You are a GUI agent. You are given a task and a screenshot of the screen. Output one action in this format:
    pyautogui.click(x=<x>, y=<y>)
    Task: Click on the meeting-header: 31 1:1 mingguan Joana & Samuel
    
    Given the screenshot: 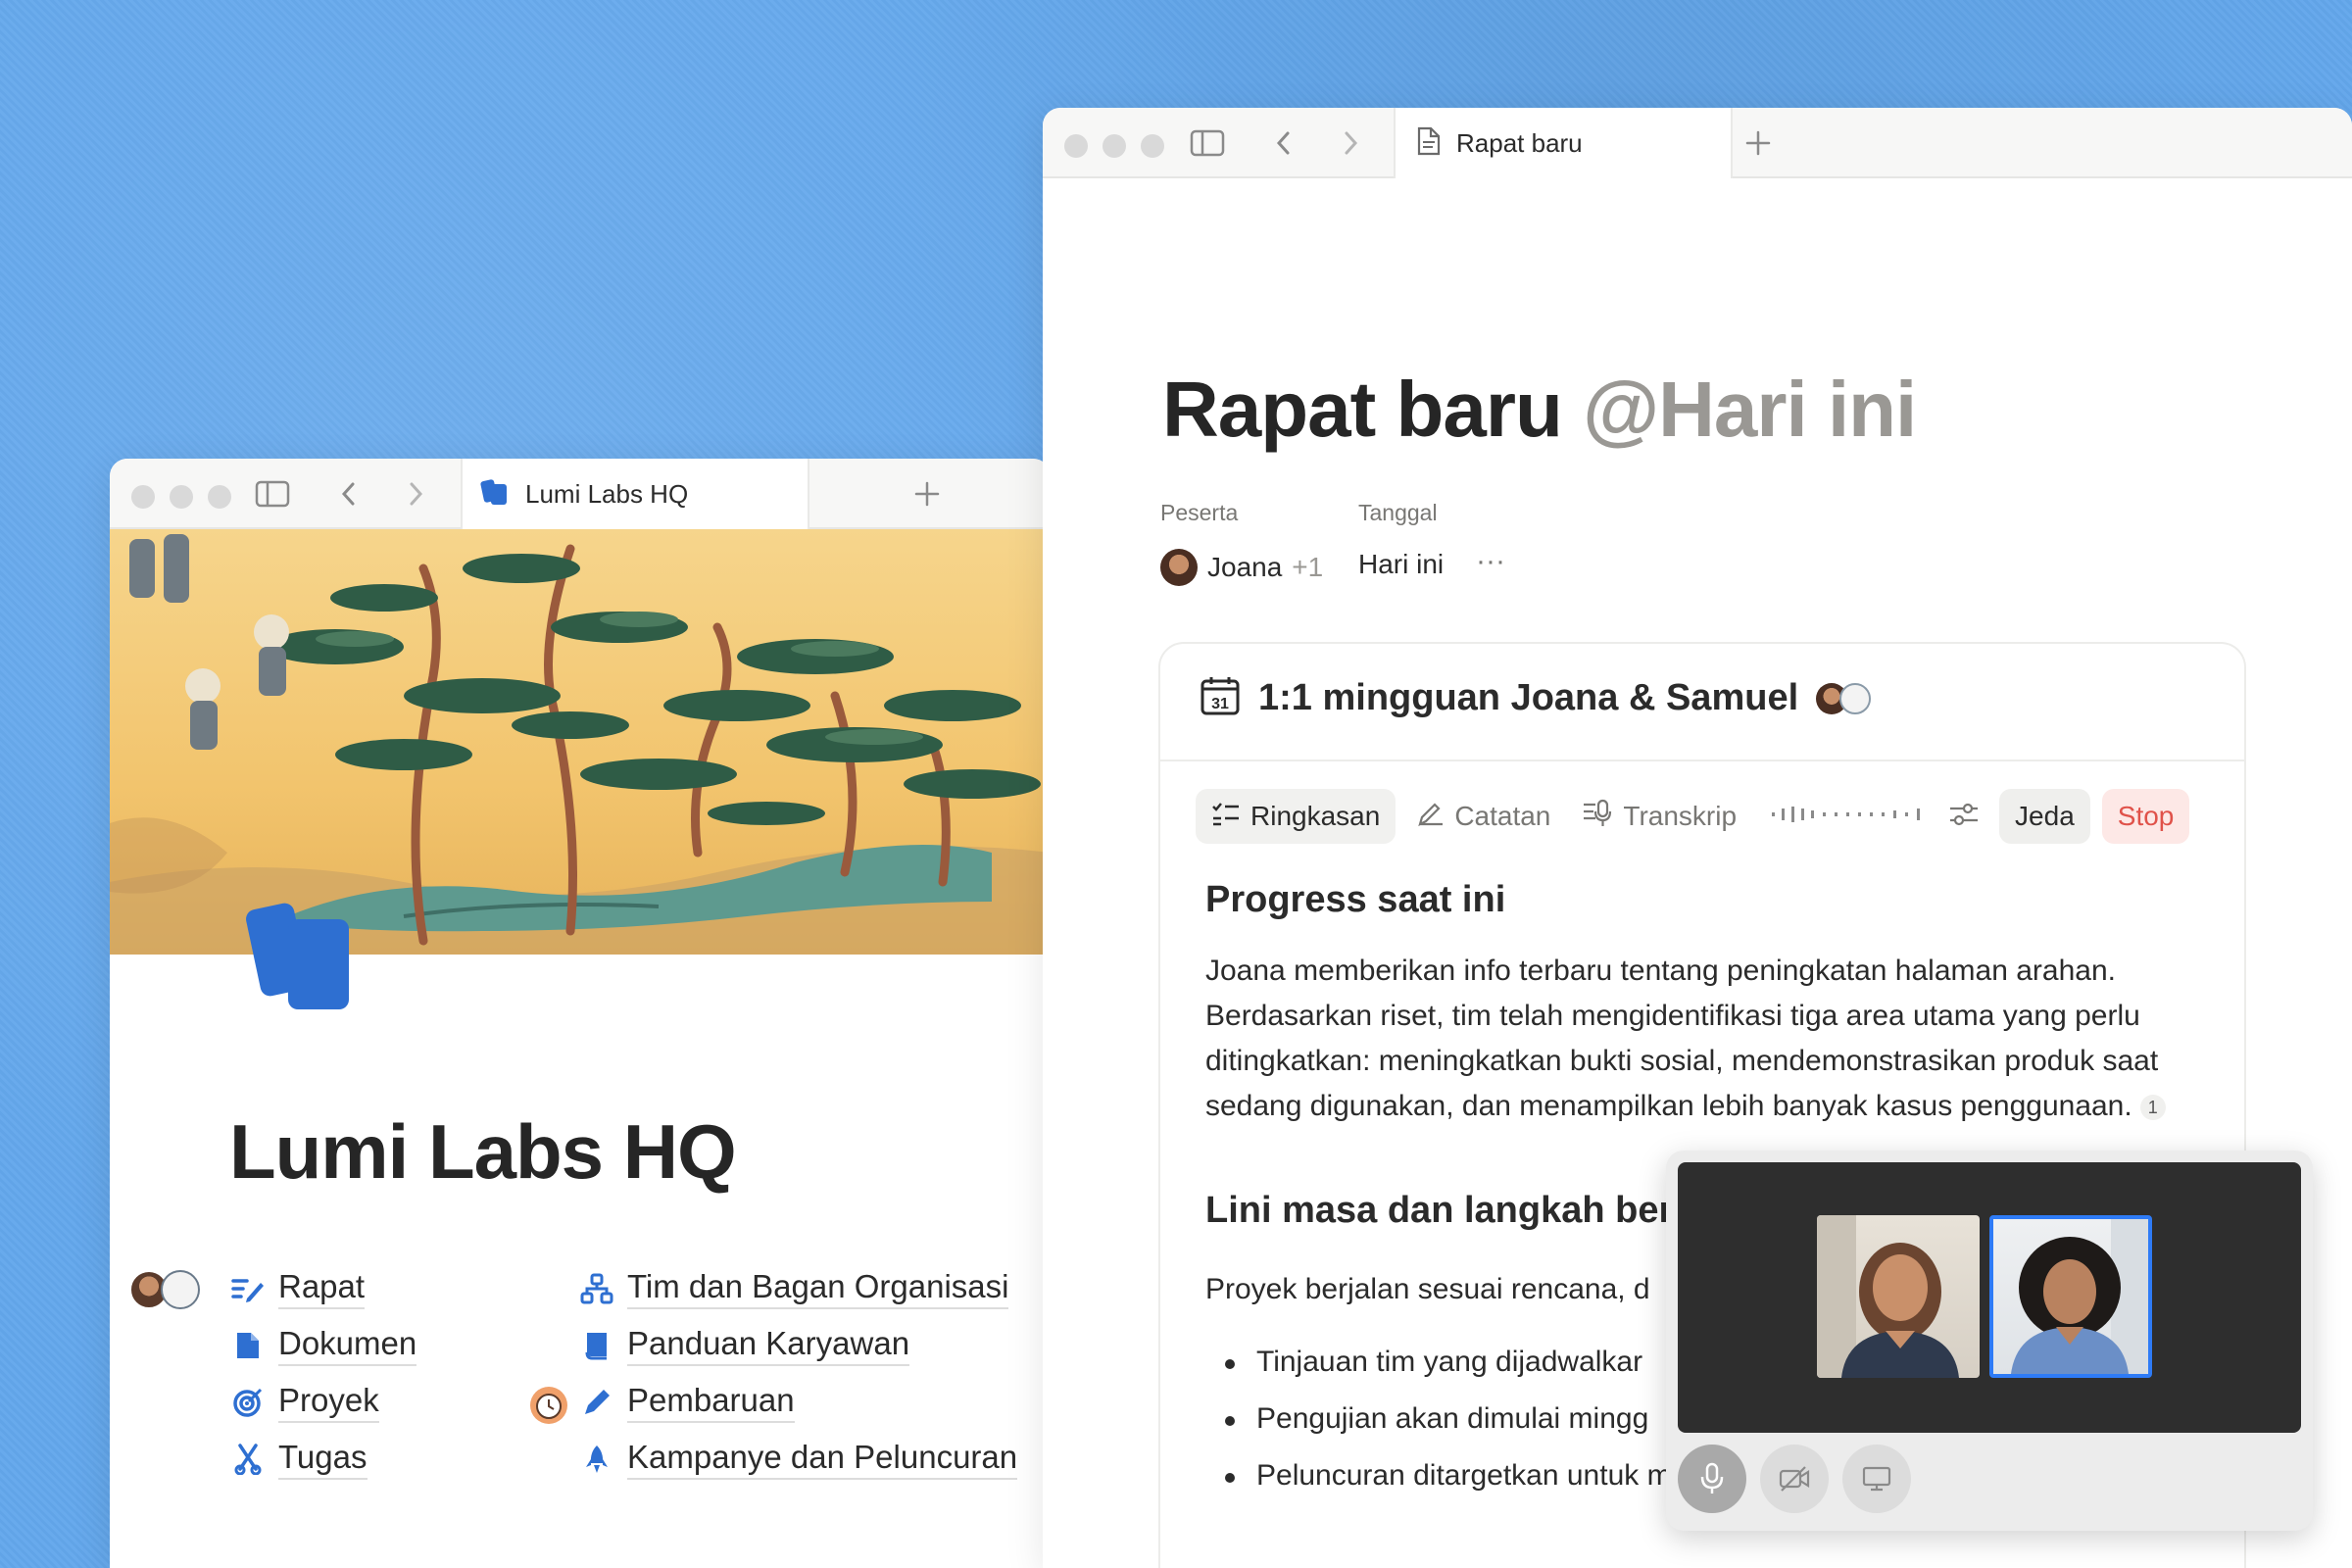 What is the action you would take?
    pyautogui.click(x=1536, y=698)
    